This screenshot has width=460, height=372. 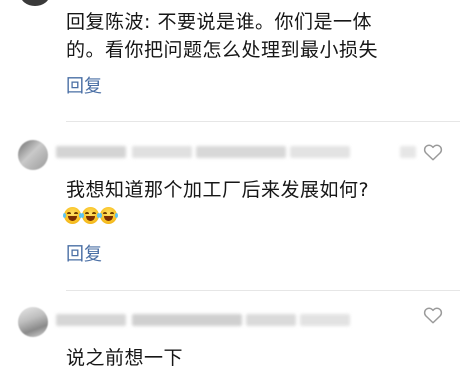 What do you see at coordinates (125, 358) in the screenshot?
I see `comment-text: 说之前想一下` at bounding box center [125, 358].